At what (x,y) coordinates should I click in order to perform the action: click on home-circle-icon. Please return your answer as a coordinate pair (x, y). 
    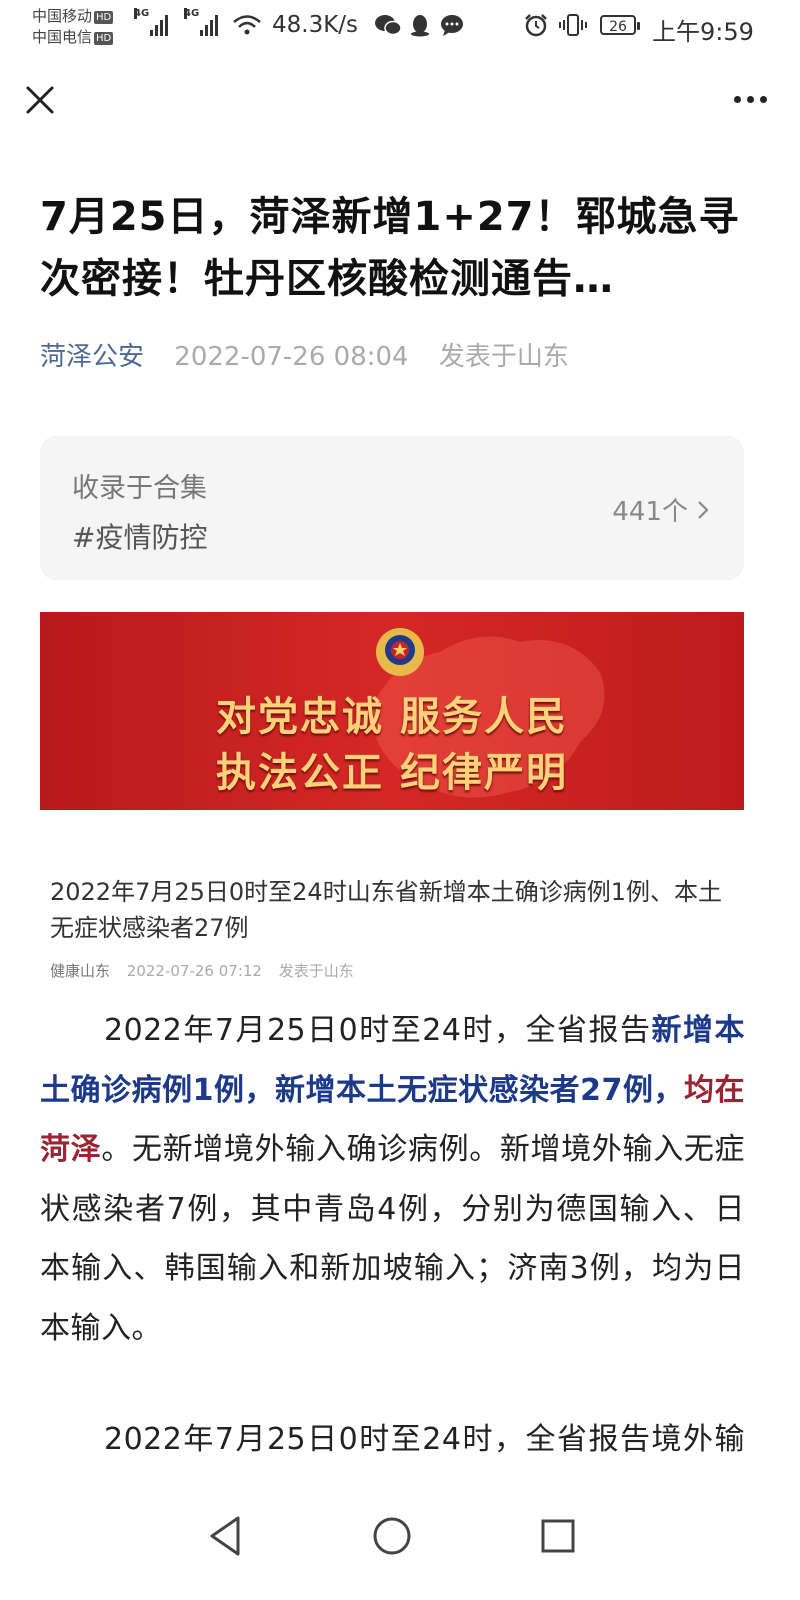
    Looking at the image, I should click on (392, 1536).